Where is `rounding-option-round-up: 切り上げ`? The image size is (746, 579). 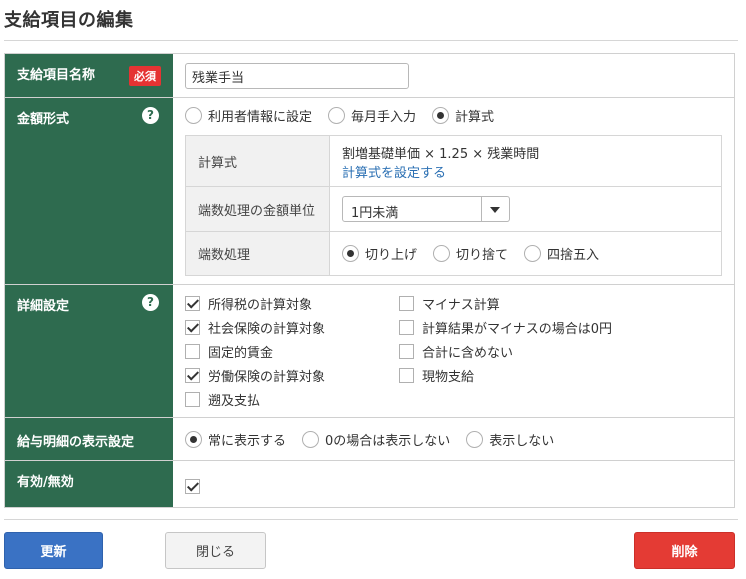 rounding-option-round-up: 切り上げ is located at coordinates (379, 253).